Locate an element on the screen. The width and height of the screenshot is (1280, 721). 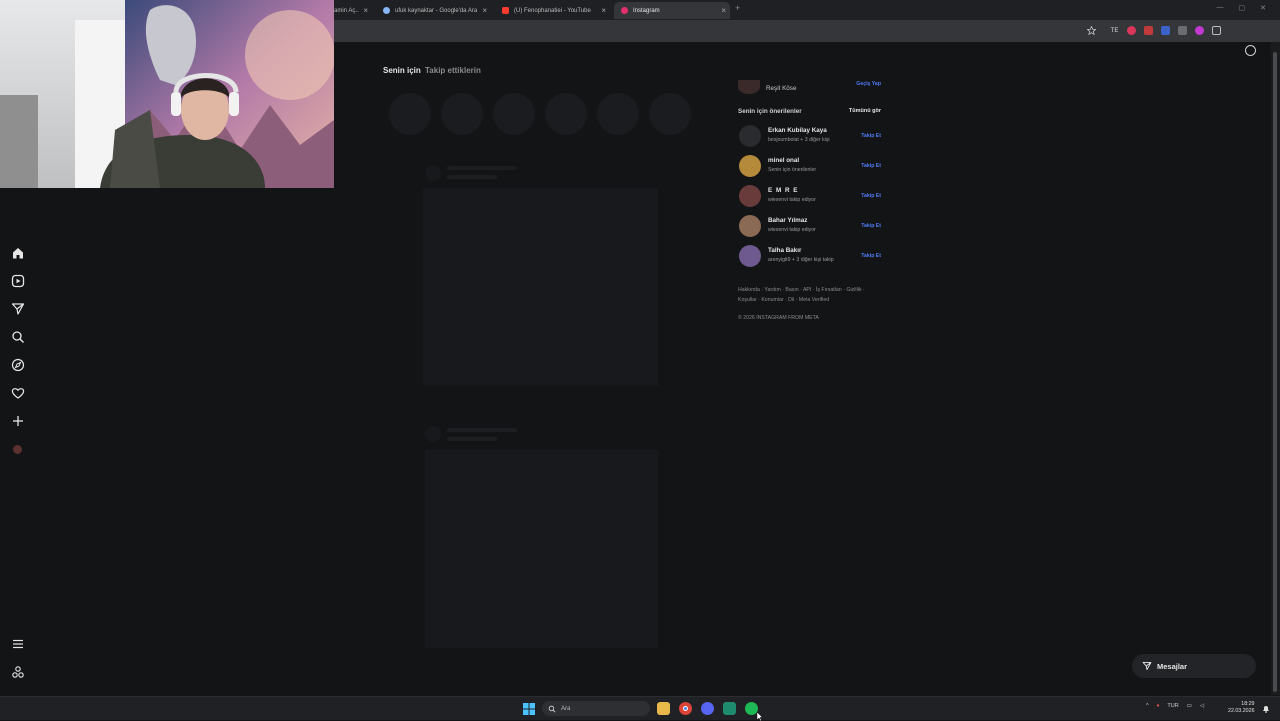
tab-for-you: Senin için is located at coordinates (402, 70).